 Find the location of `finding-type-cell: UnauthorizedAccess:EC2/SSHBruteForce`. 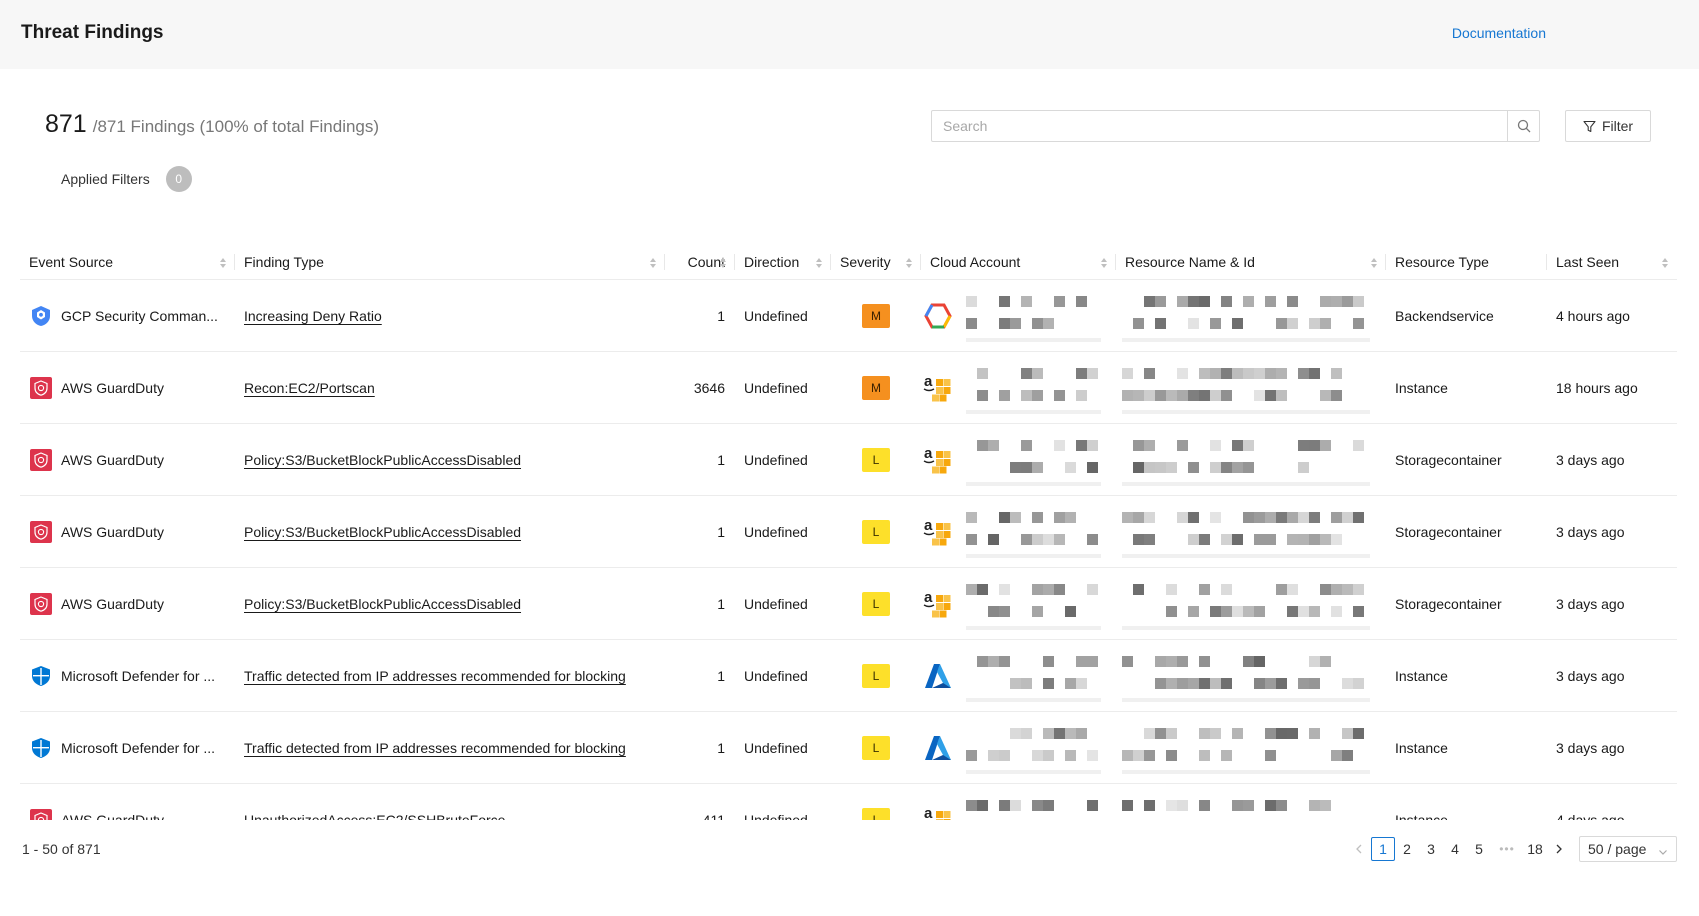

finding-type-cell: UnauthorizedAccess:EC2/SSHBruteForce is located at coordinates (450, 802).